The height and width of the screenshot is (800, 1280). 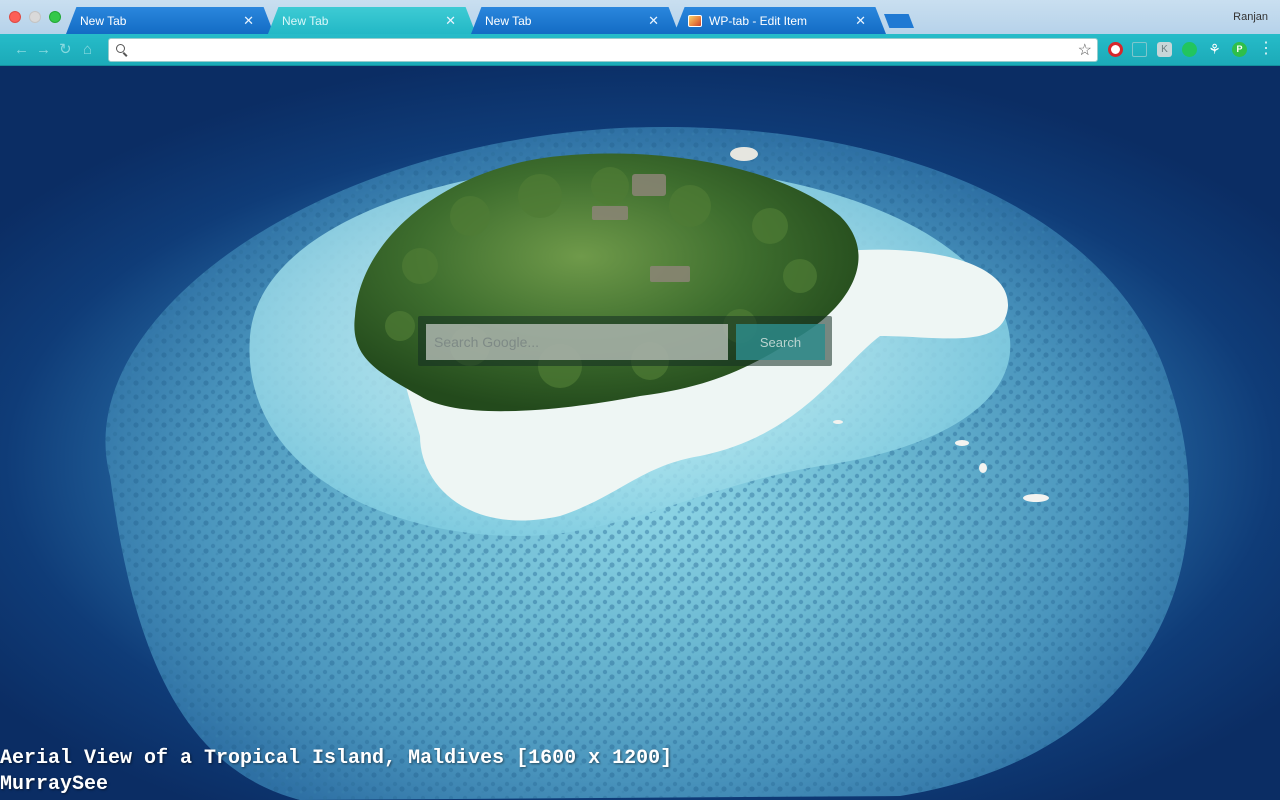 I want to click on browser-toolbar: ← → ↻ ⌂ ☆ K ⚘ P ⋮, so click(x=640, y=50).